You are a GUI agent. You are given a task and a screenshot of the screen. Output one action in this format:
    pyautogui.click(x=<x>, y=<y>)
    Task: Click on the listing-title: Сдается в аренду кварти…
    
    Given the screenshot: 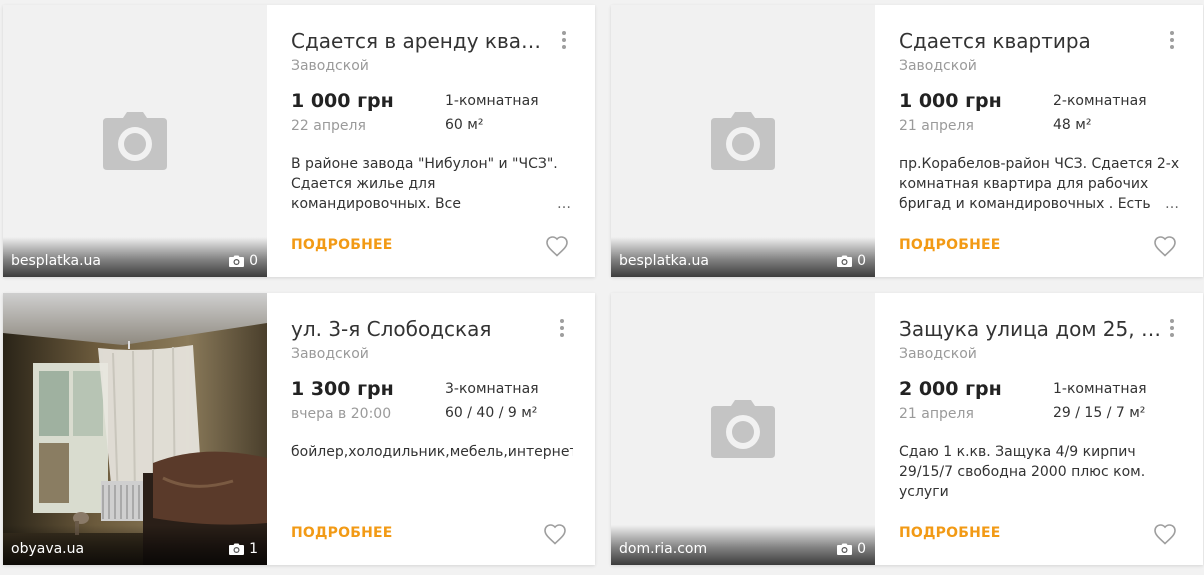 What is the action you would take?
    pyautogui.click(x=422, y=41)
    